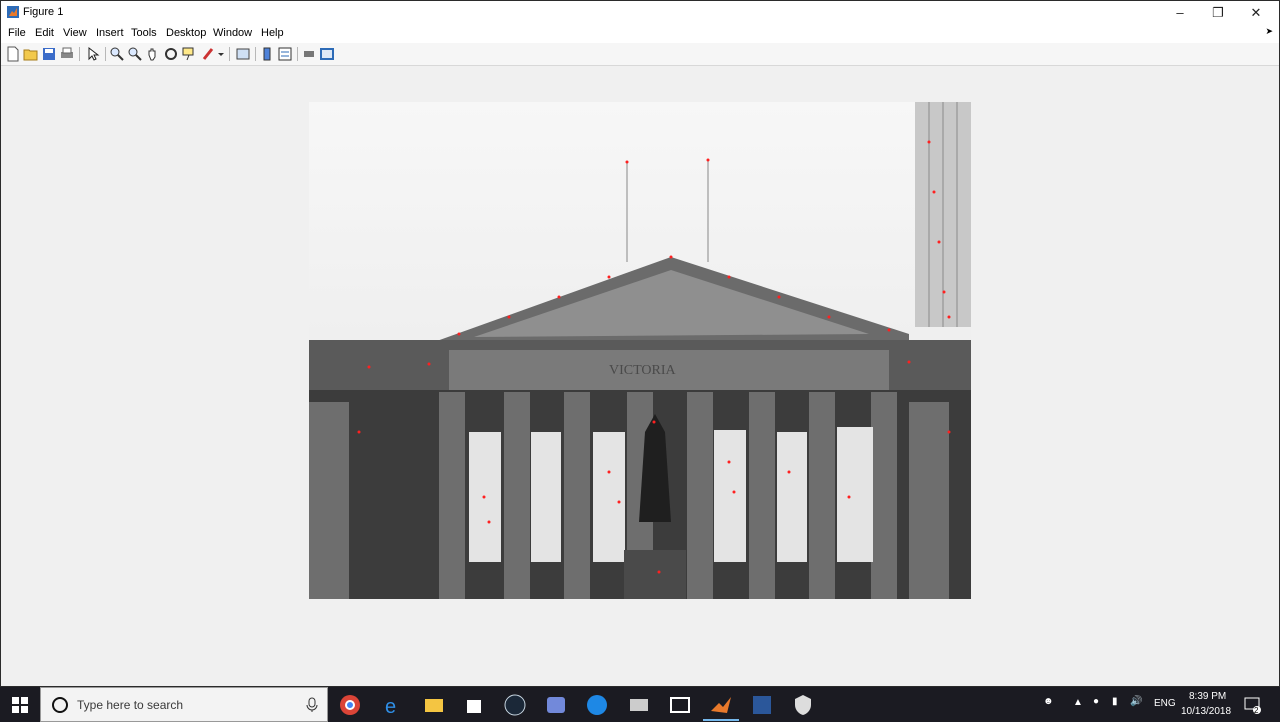 This screenshot has width=1280, height=722. I want to click on menu-edit: Edit, so click(44, 33).